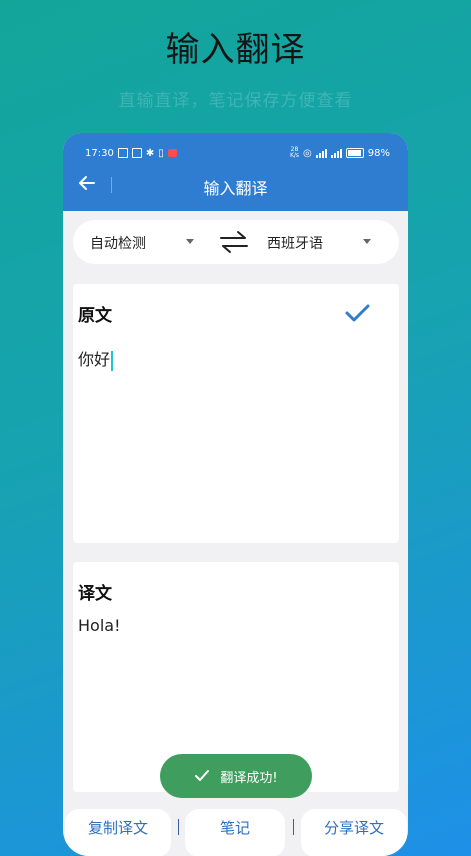  I want to click on success-toast: 翻译成功!, so click(236, 776).